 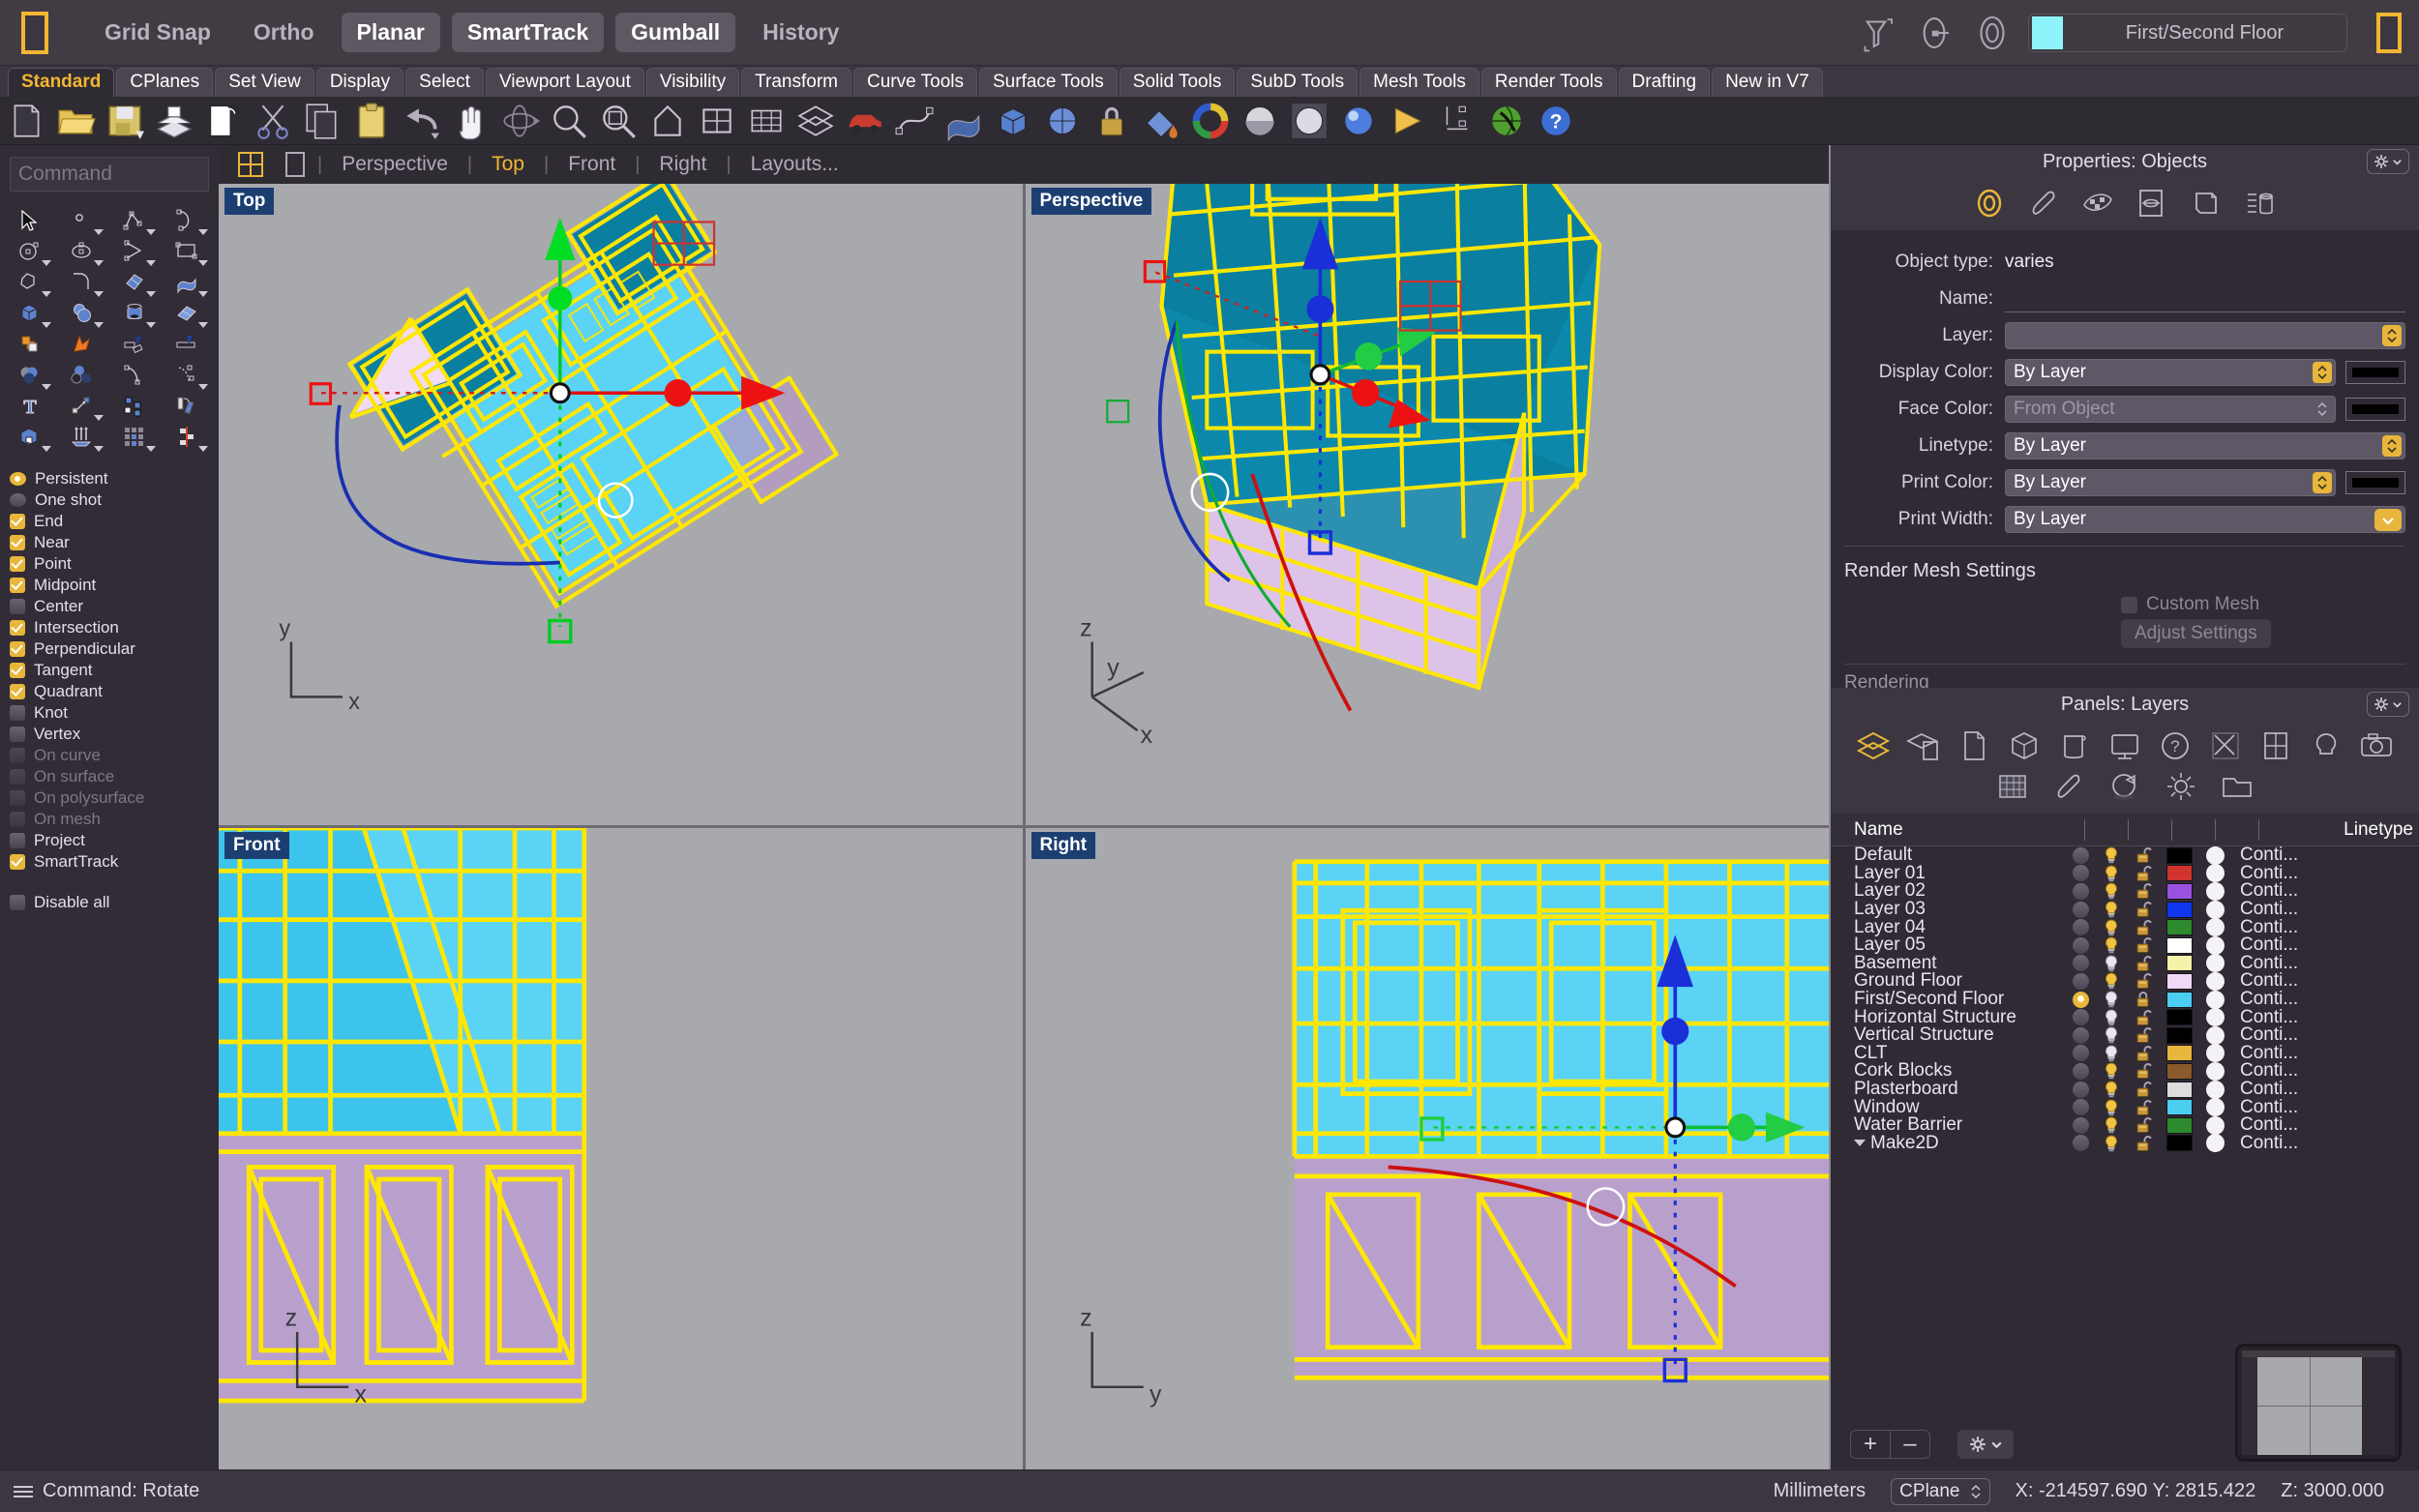 I want to click on tab-render-tools: Render Tools, so click(x=1548, y=82).